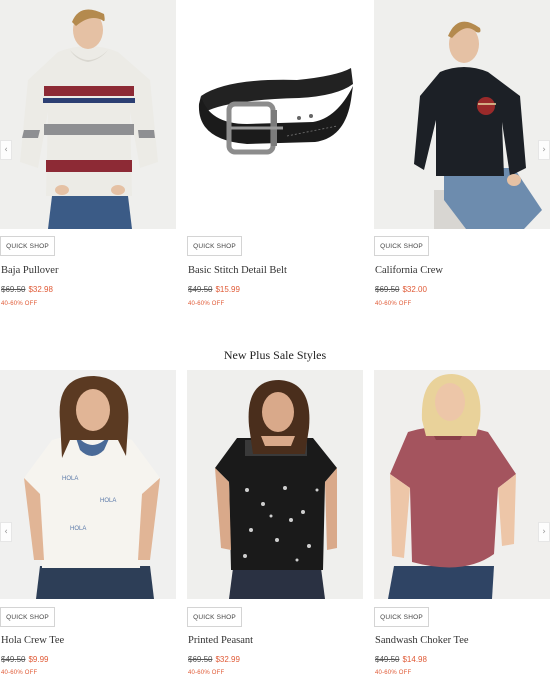 The image size is (550, 679). Describe the element at coordinates (214, 289) in the screenshot. I see `product-prices: $49.50 $15.99` at that location.